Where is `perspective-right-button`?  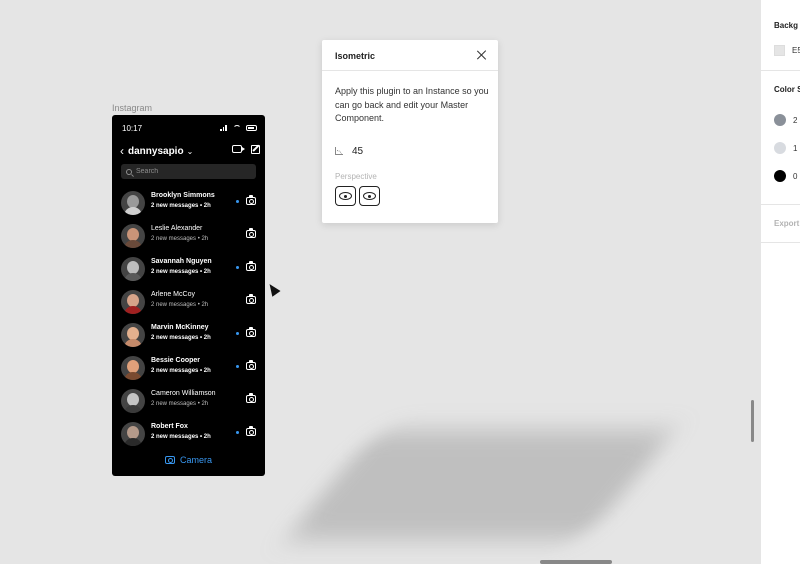 perspective-right-button is located at coordinates (369, 196).